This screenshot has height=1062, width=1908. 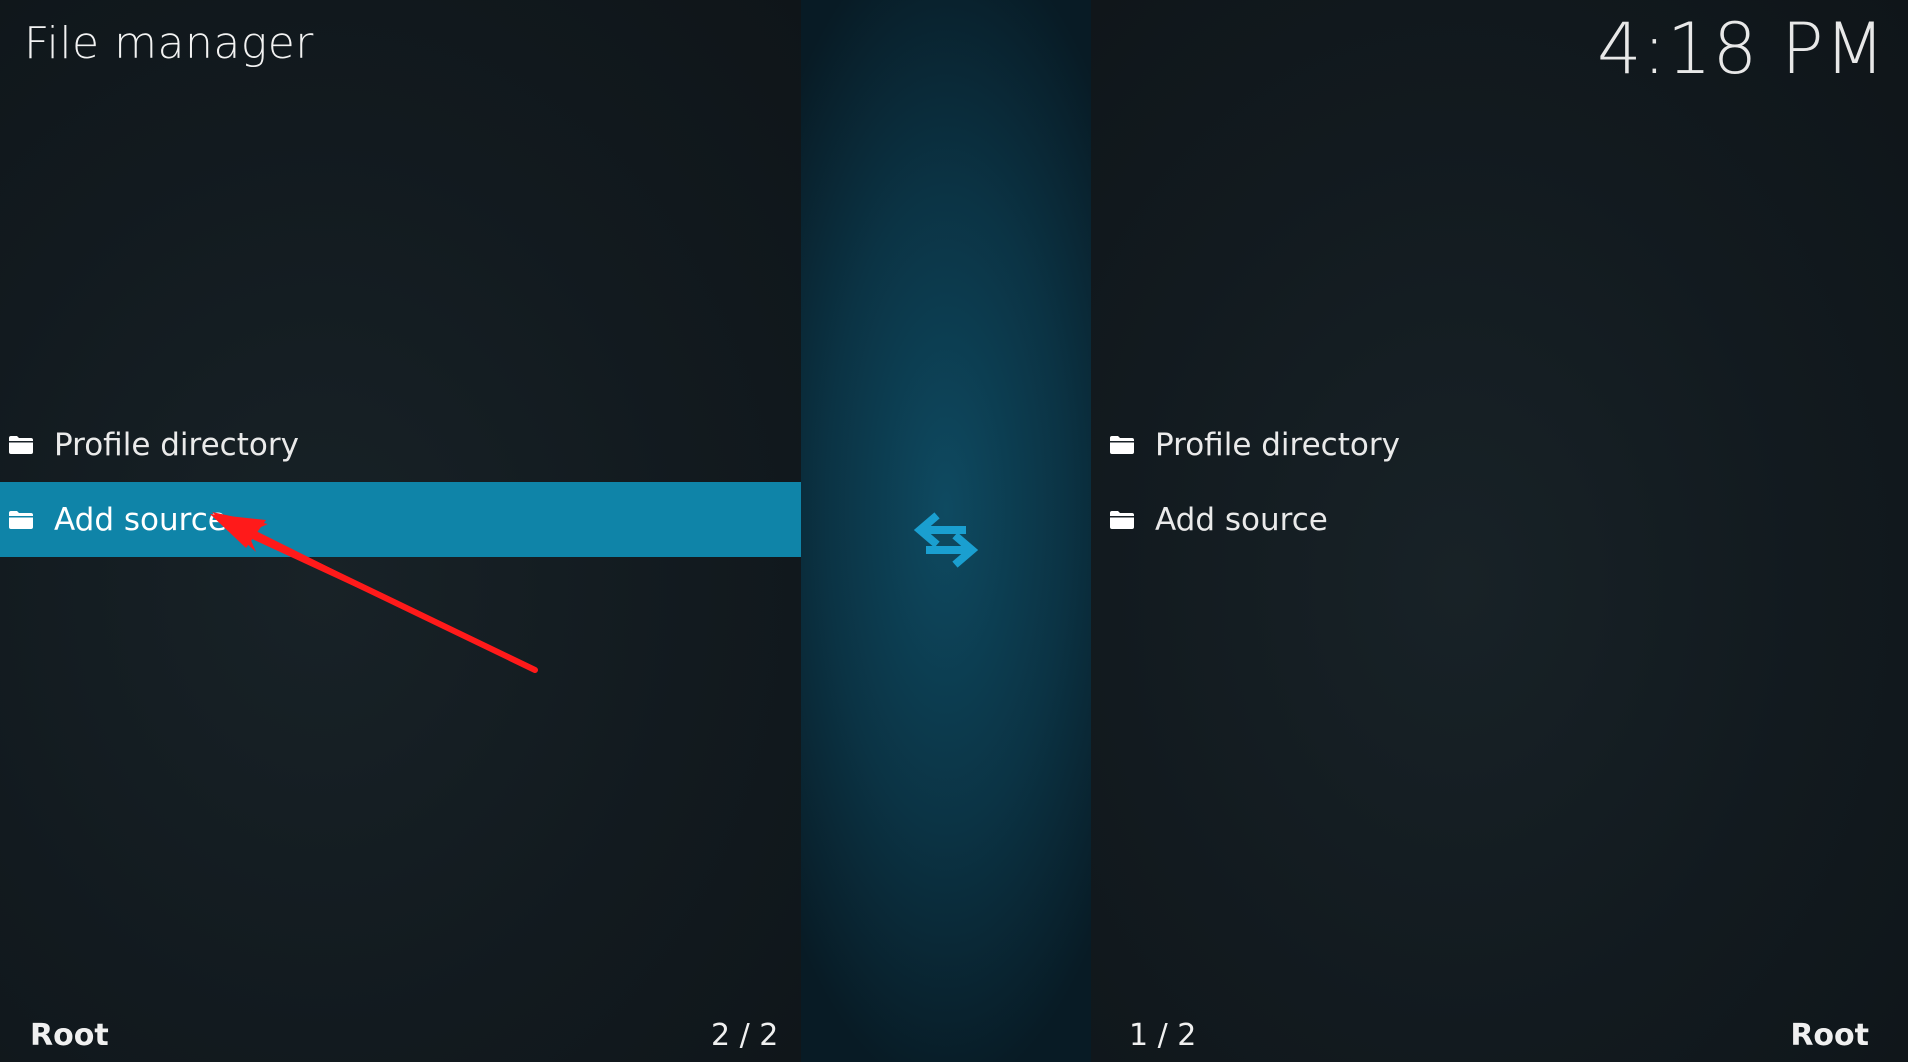 What do you see at coordinates (1741, 49) in the screenshot?
I see `clock: 4:18 PM` at bounding box center [1741, 49].